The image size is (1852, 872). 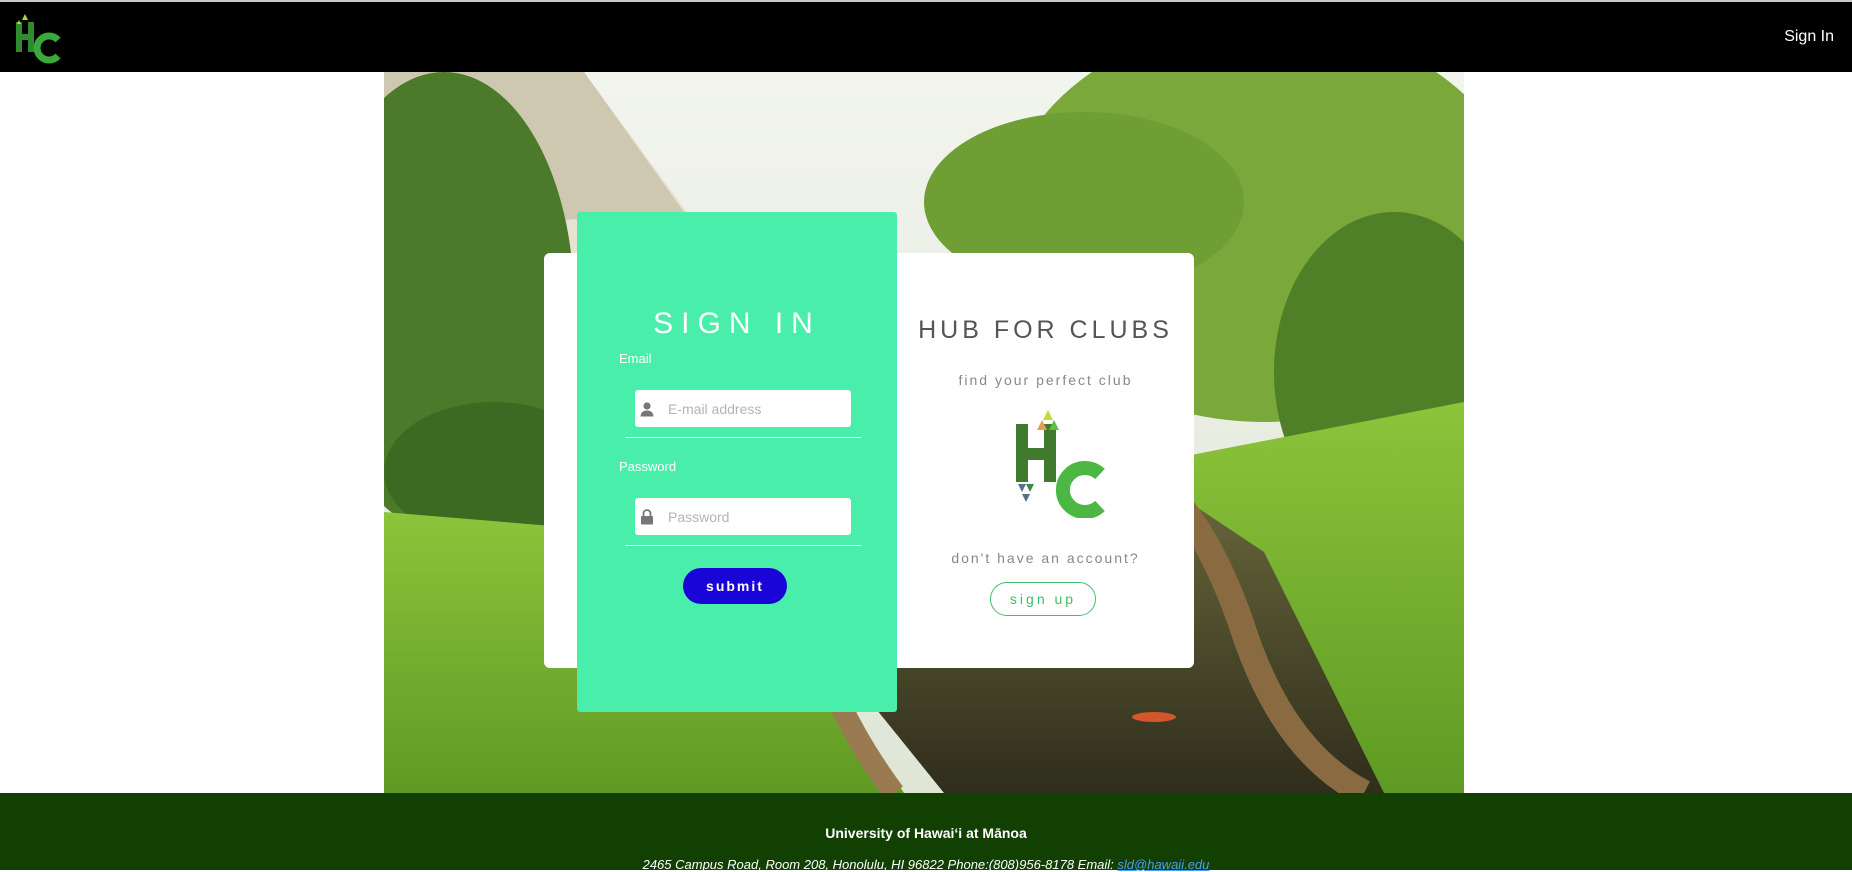 I want to click on hub-title: HUB FOR CLUBS, so click(x=1045, y=330).